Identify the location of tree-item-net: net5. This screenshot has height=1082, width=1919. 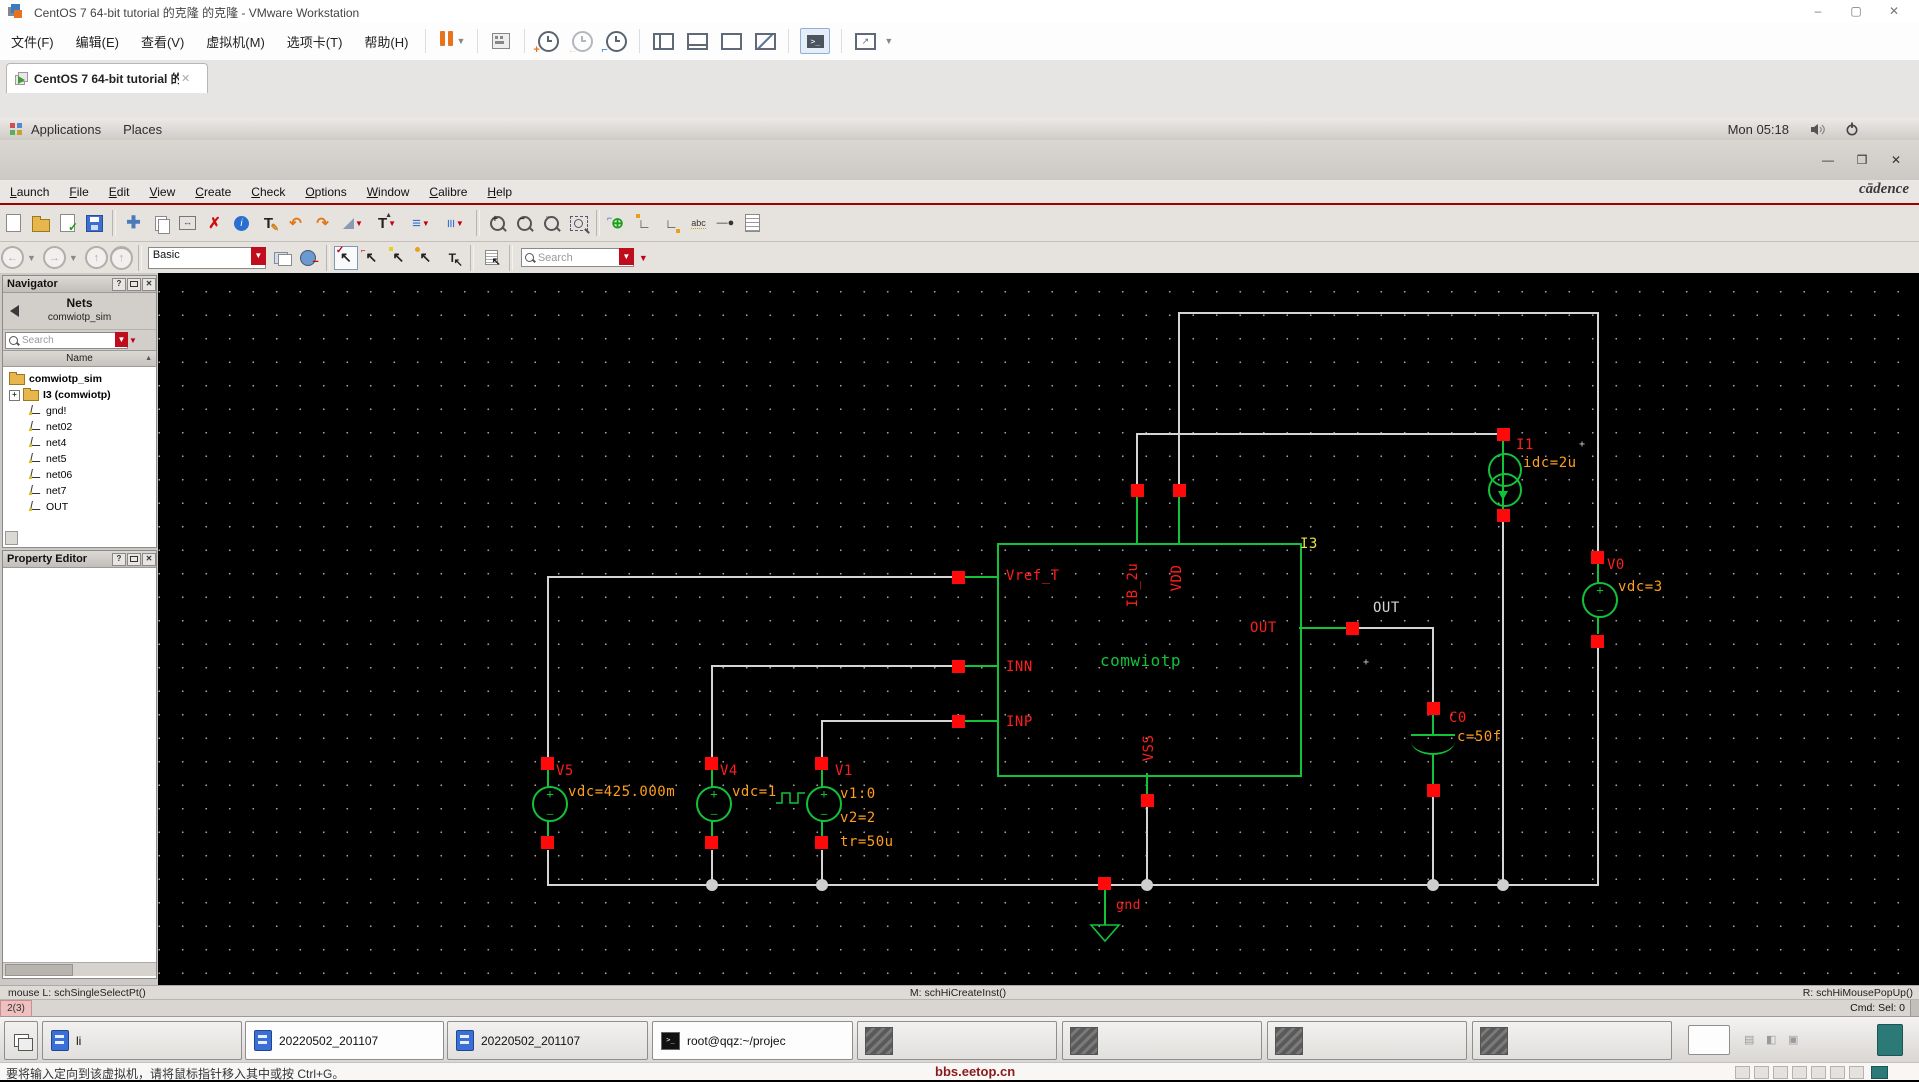
(48, 459).